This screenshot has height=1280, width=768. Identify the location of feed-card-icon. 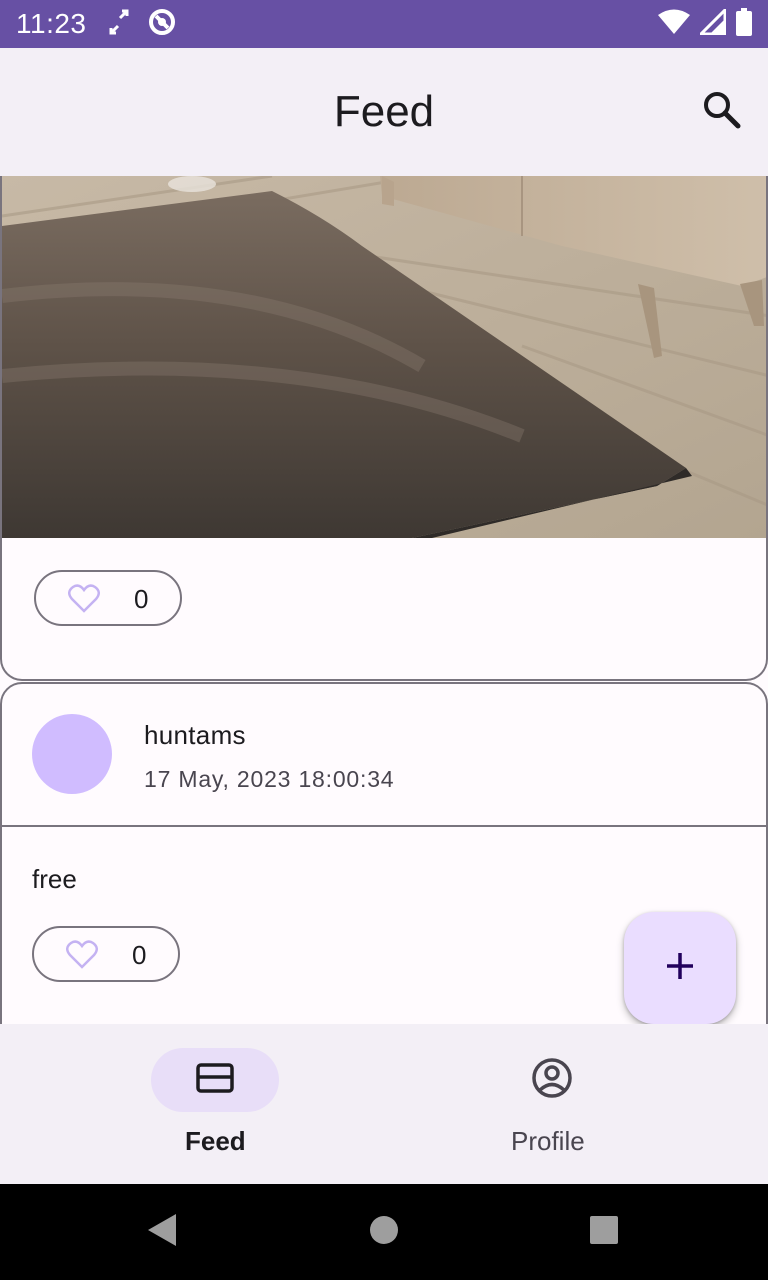
(215, 1080).